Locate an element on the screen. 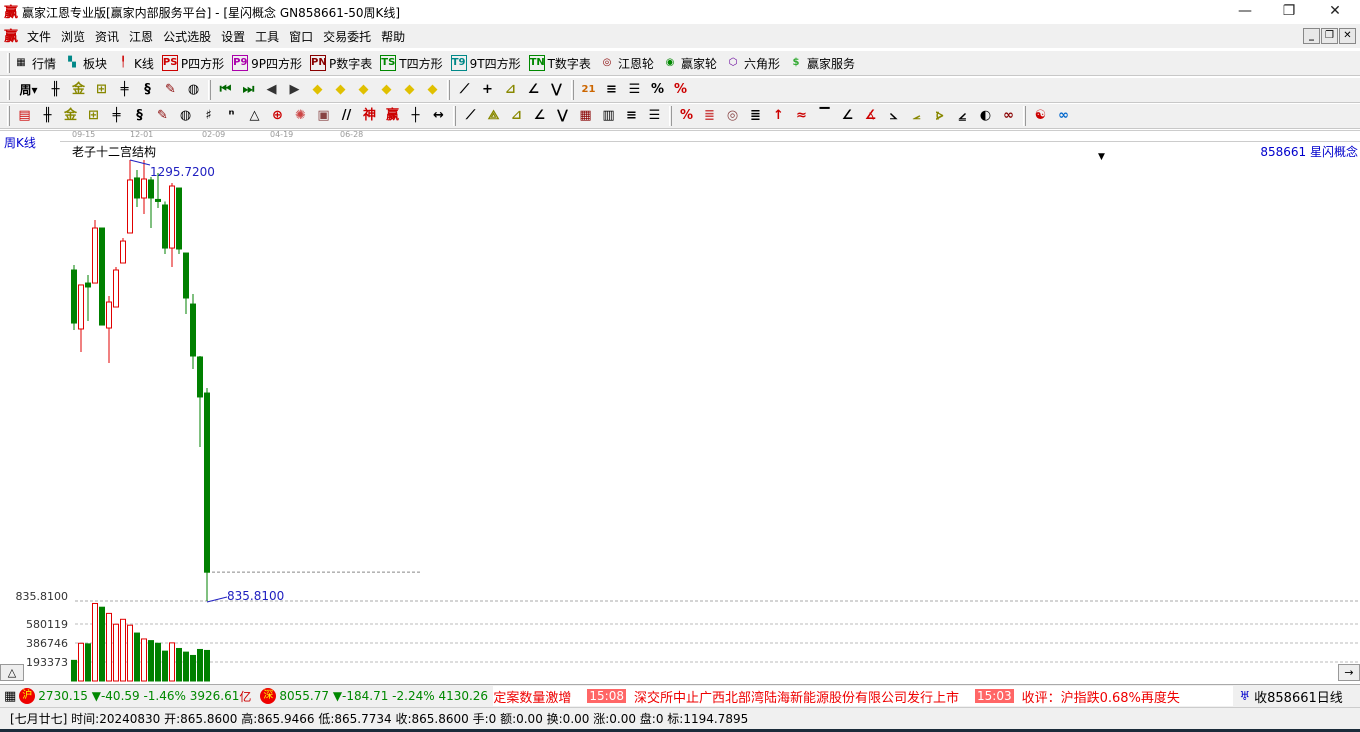 This screenshot has height=732, width=1360. save-icon: % is located at coordinates (658, 90).